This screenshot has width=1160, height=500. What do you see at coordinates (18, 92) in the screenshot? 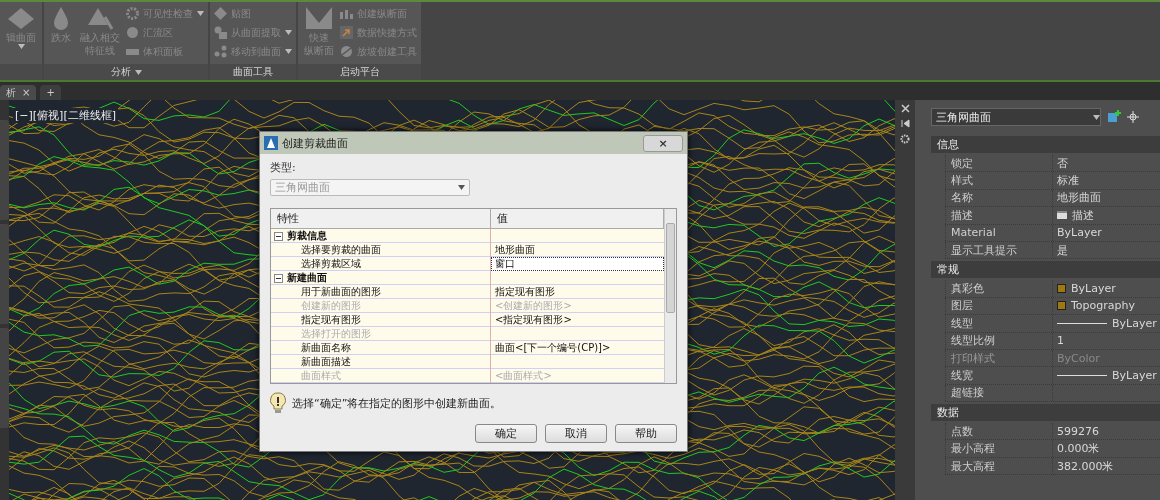
I see `document-tab: 析 ×` at bounding box center [18, 92].